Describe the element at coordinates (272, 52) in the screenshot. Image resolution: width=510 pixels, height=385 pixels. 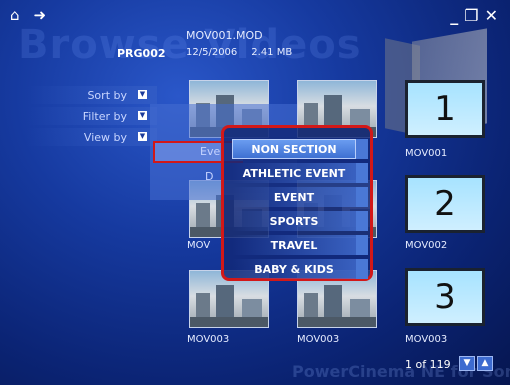
I see `file-size: 2.41 MB` at that location.